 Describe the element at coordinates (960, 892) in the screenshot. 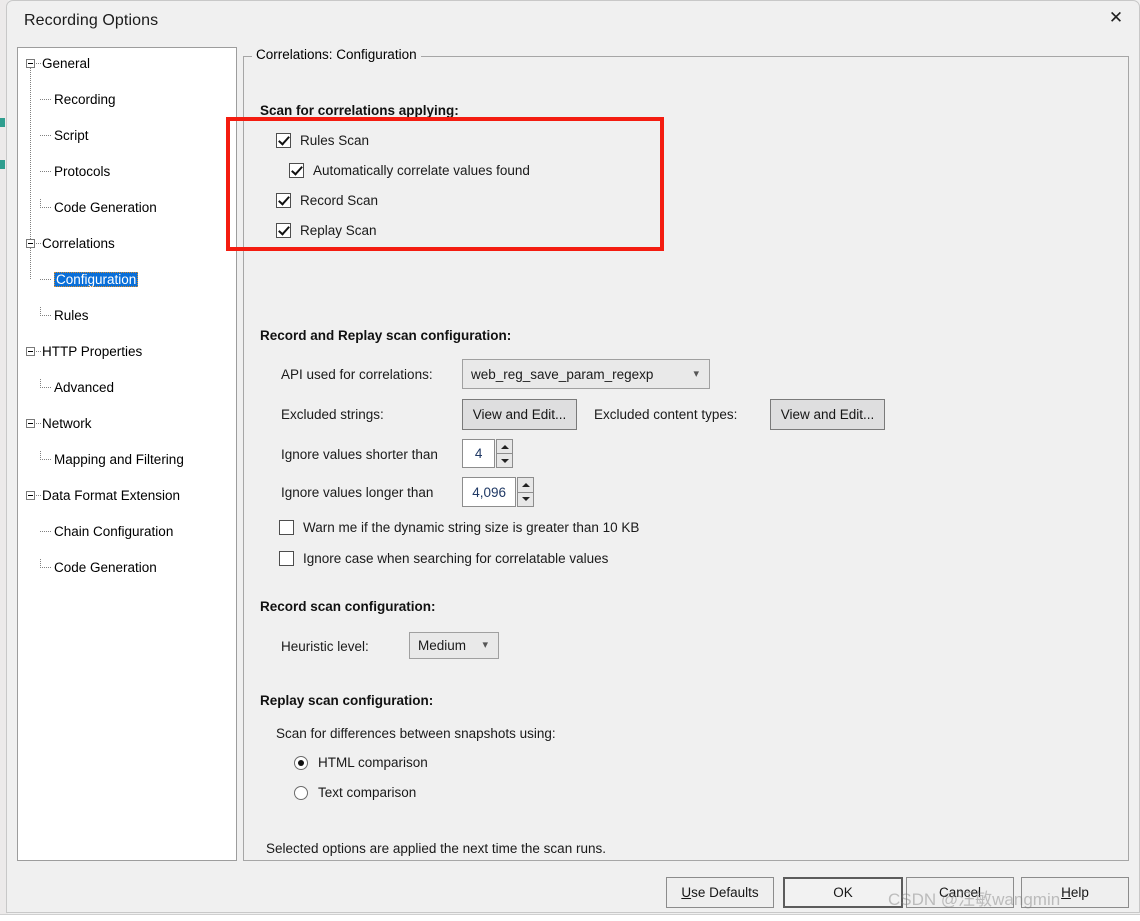

I see `cancel-button: Cancel` at that location.